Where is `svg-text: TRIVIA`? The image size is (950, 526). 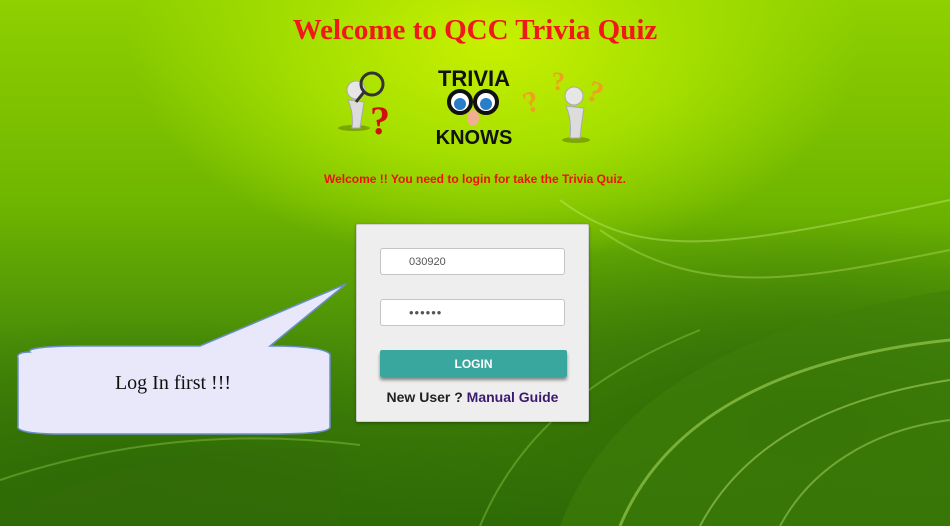 svg-text: TRIVIA is located at coordinates (474, 78).